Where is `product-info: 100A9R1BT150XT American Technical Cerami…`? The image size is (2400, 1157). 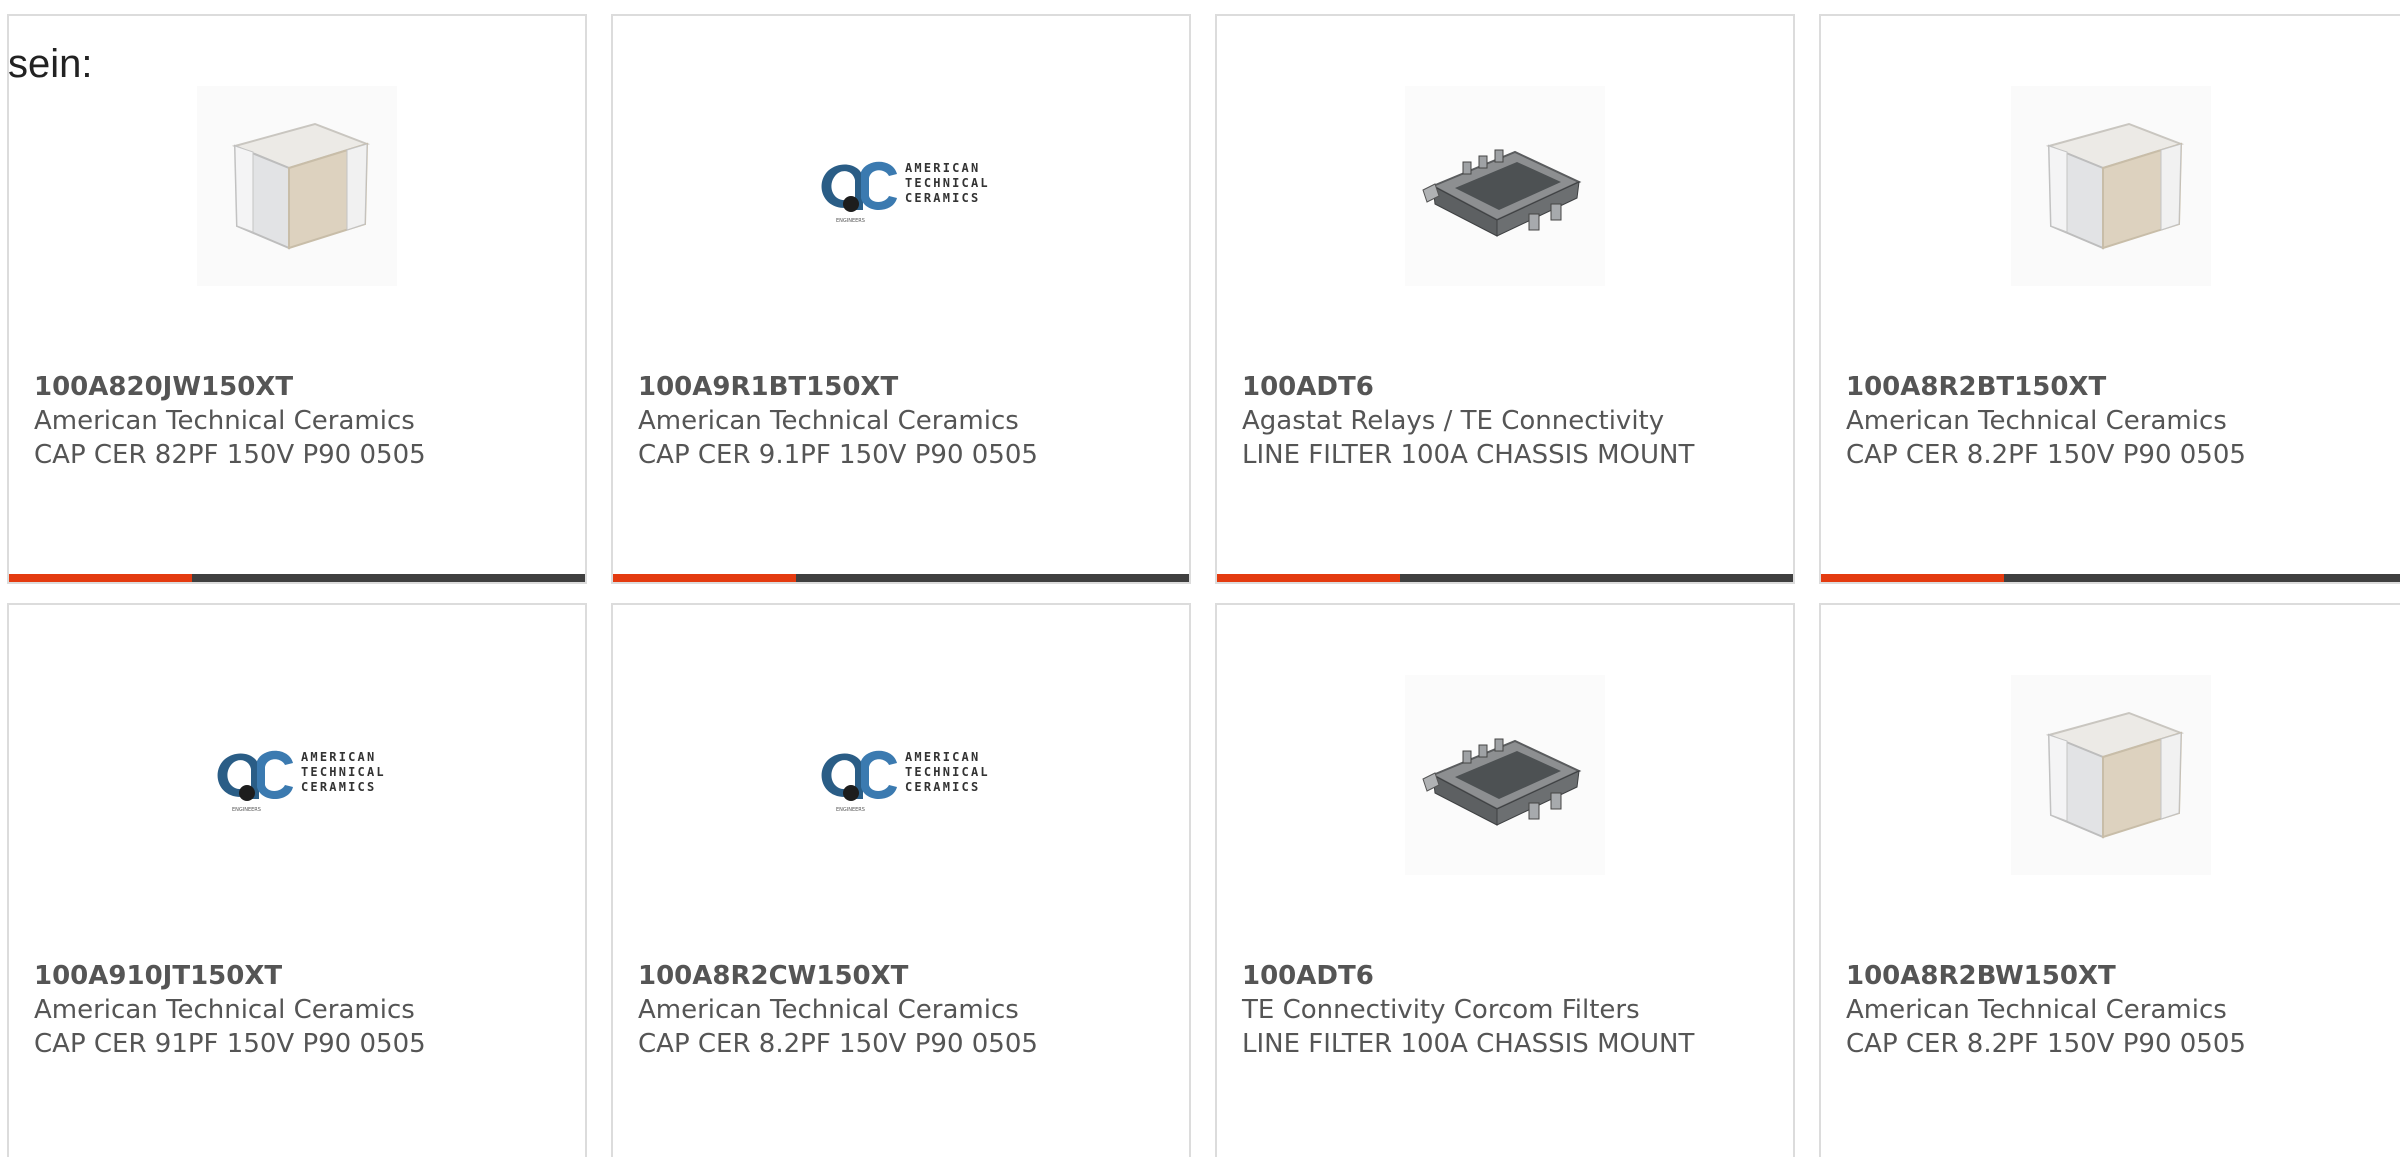
product-info: 100A9R1BT150XT American Technical Cerami… is located at coordinates (903, 421).